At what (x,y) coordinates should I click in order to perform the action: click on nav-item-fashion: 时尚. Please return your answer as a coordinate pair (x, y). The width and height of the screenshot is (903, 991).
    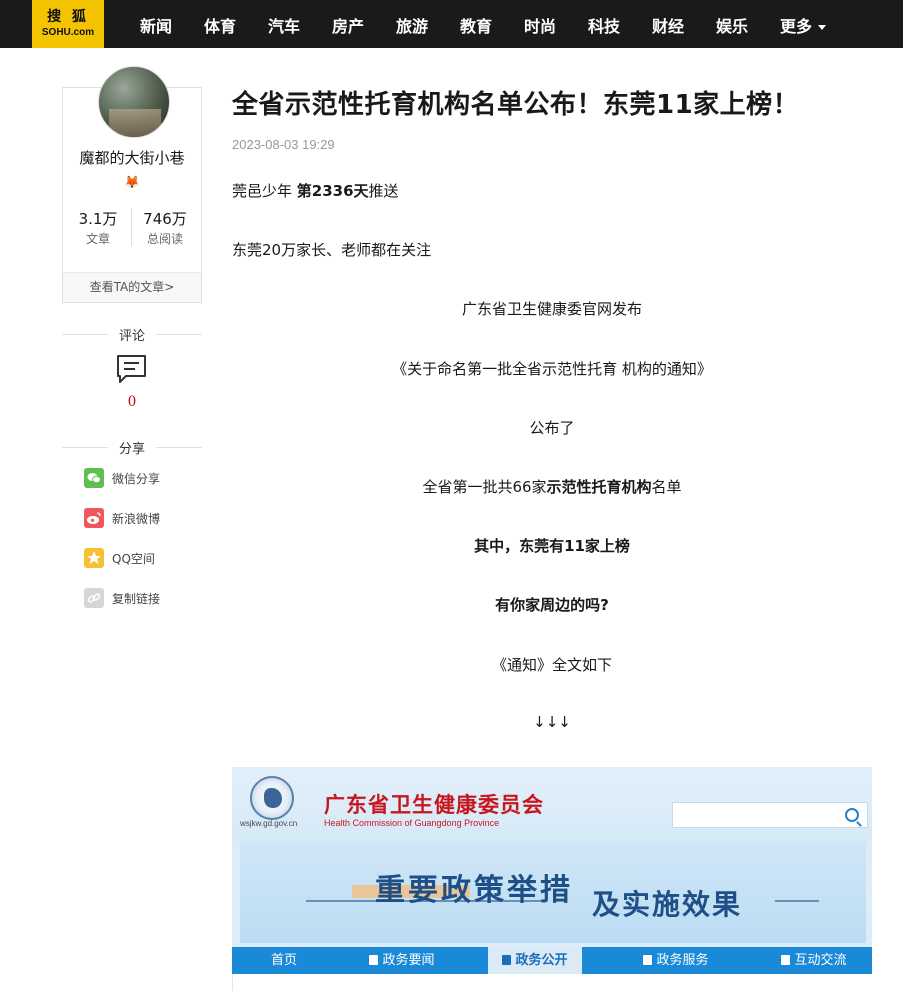
    Looking at the image, I should click on (540, 25).